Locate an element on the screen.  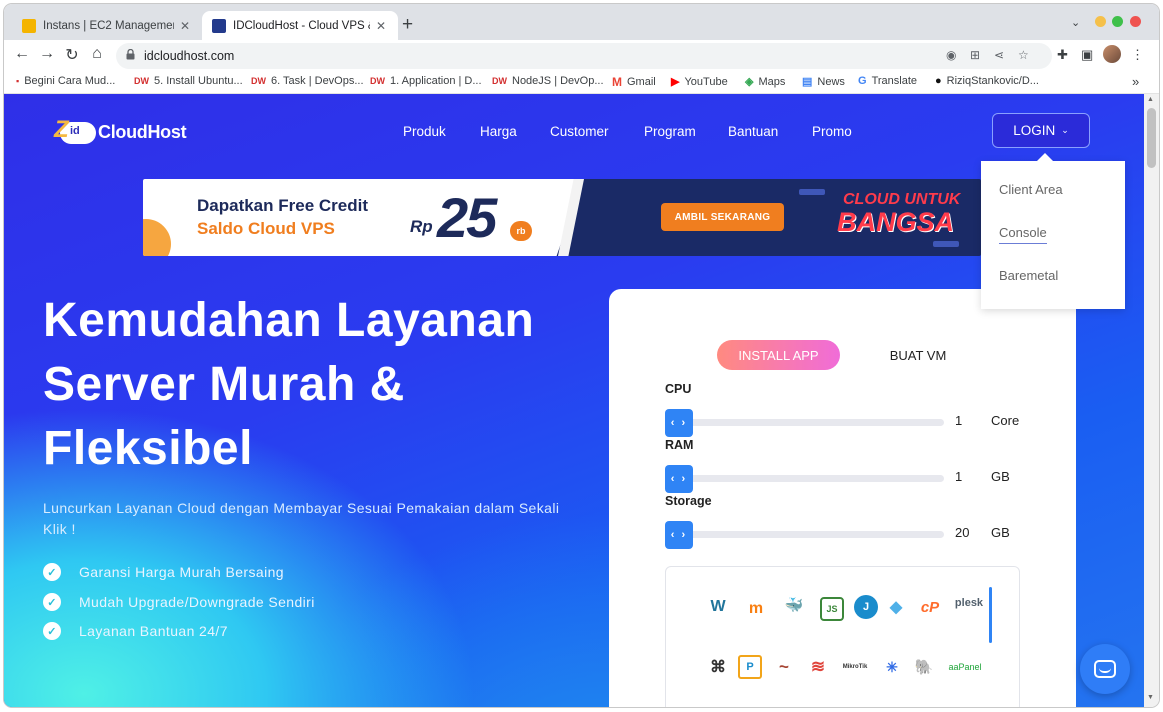
home-icon: ⌂ is located at coordinates (97, 54).